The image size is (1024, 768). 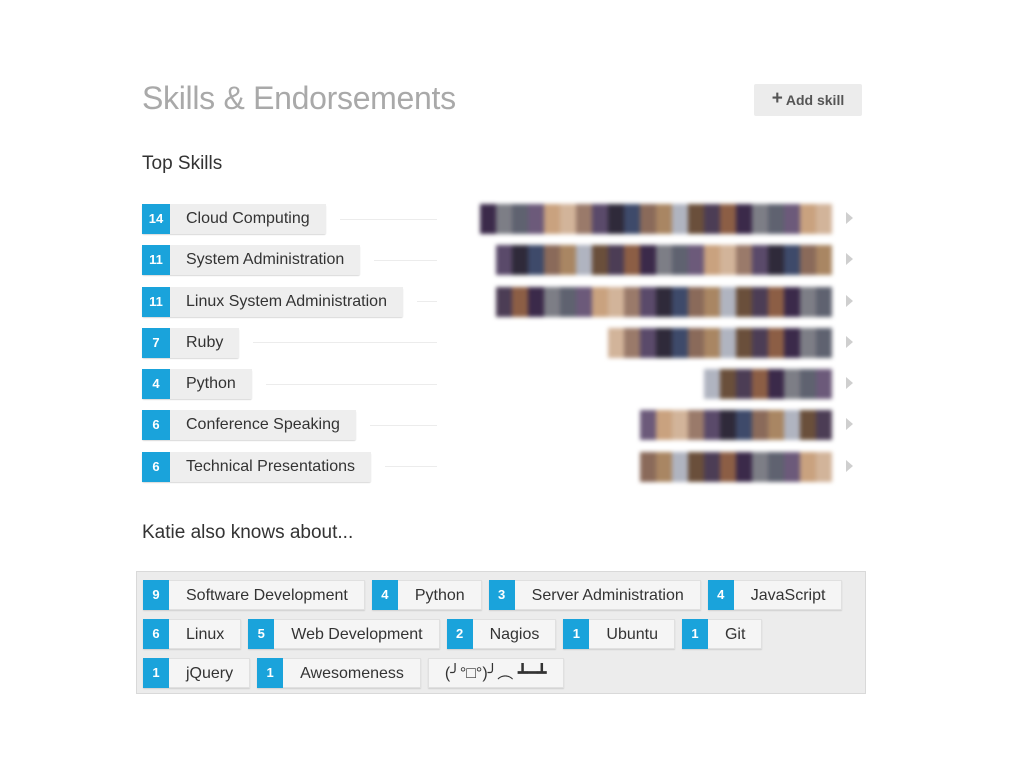 I want to click on skill-name: (╯°□°)╯︵ ┻━┻, so click(x=495, y=673).